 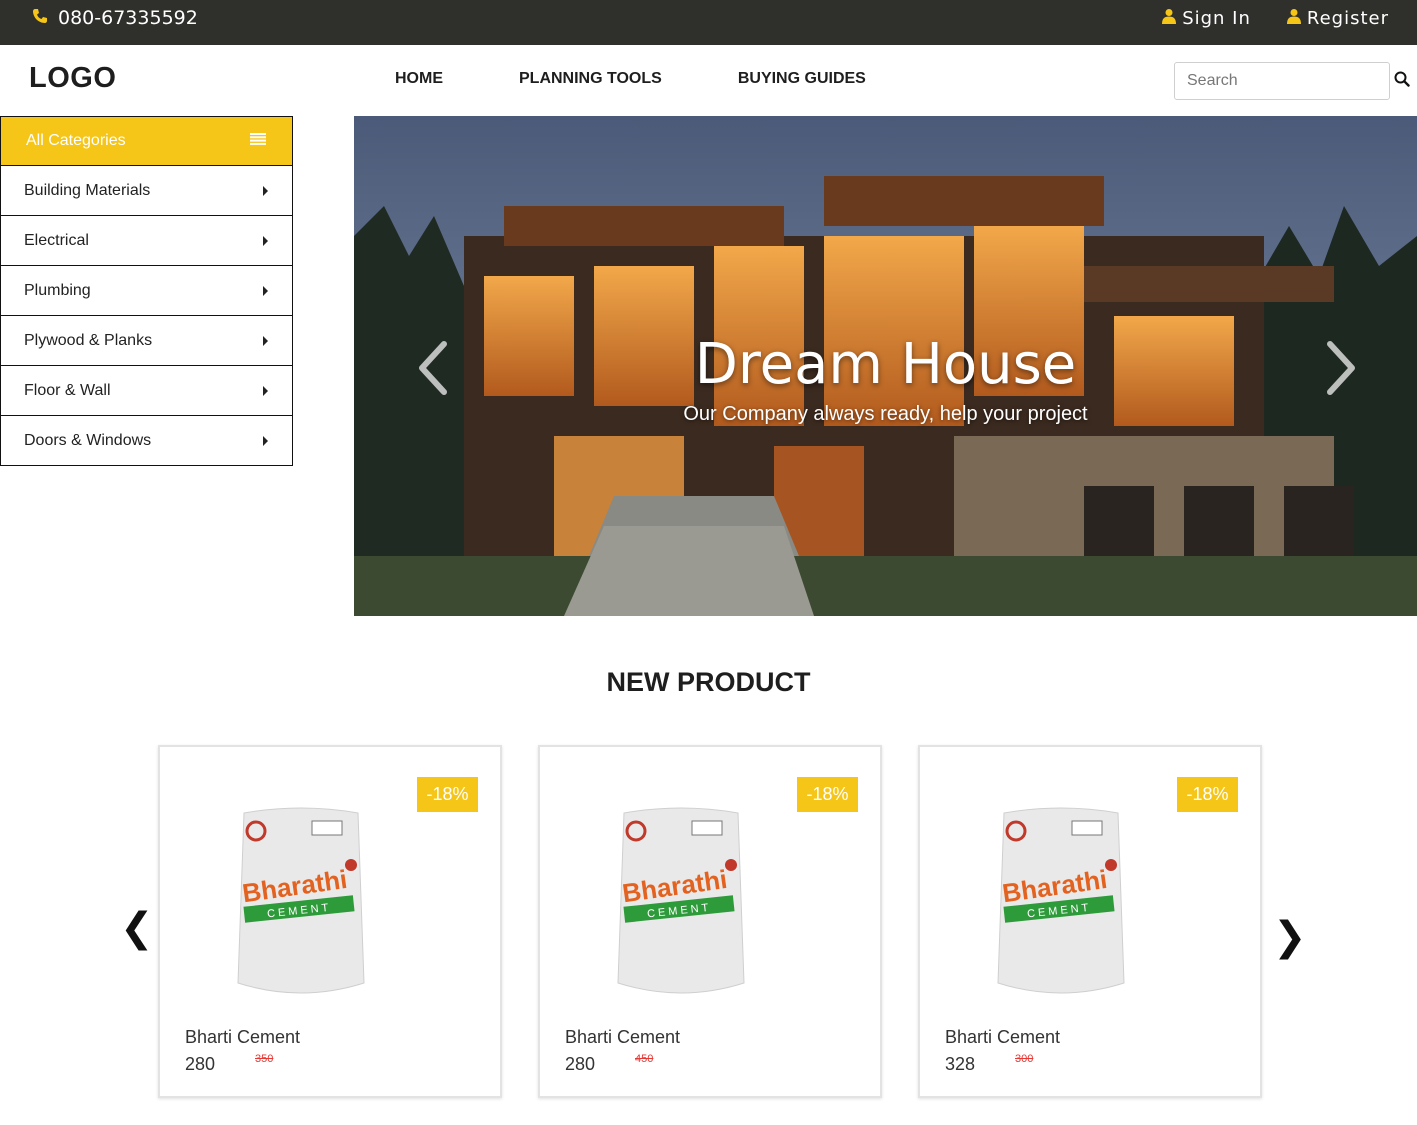 What do you see at coordinates (67, 390) in the screenshot?
I see `category-label: Floor & Wall` at bounding box center [67, 390].